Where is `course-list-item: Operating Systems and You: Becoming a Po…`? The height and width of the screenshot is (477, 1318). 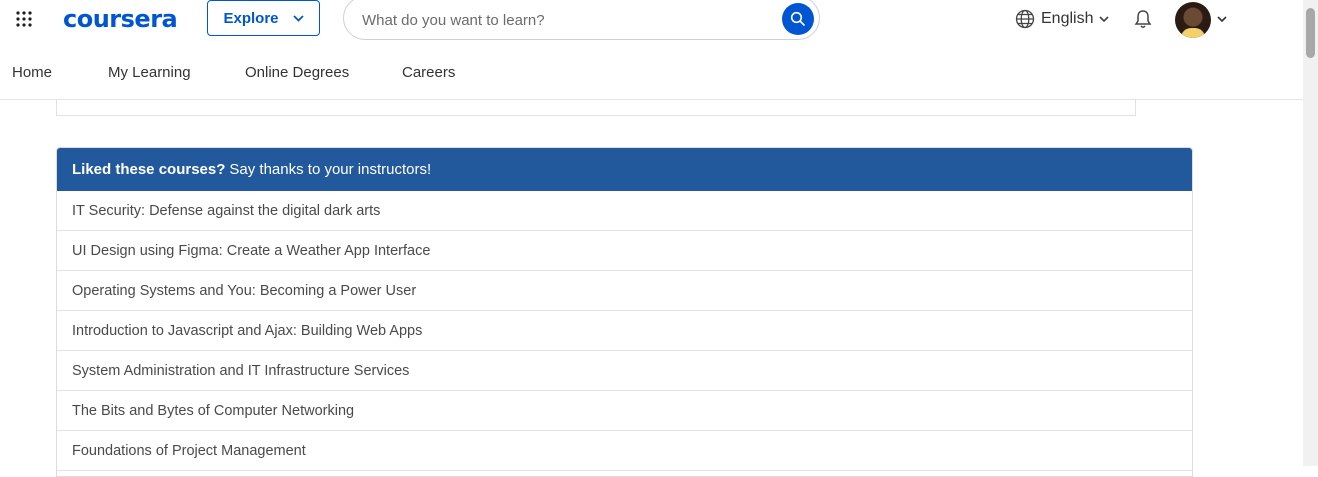 course-list-item: Operating Systems and You: Becoming a Po… is located at coordinates (624, 291).